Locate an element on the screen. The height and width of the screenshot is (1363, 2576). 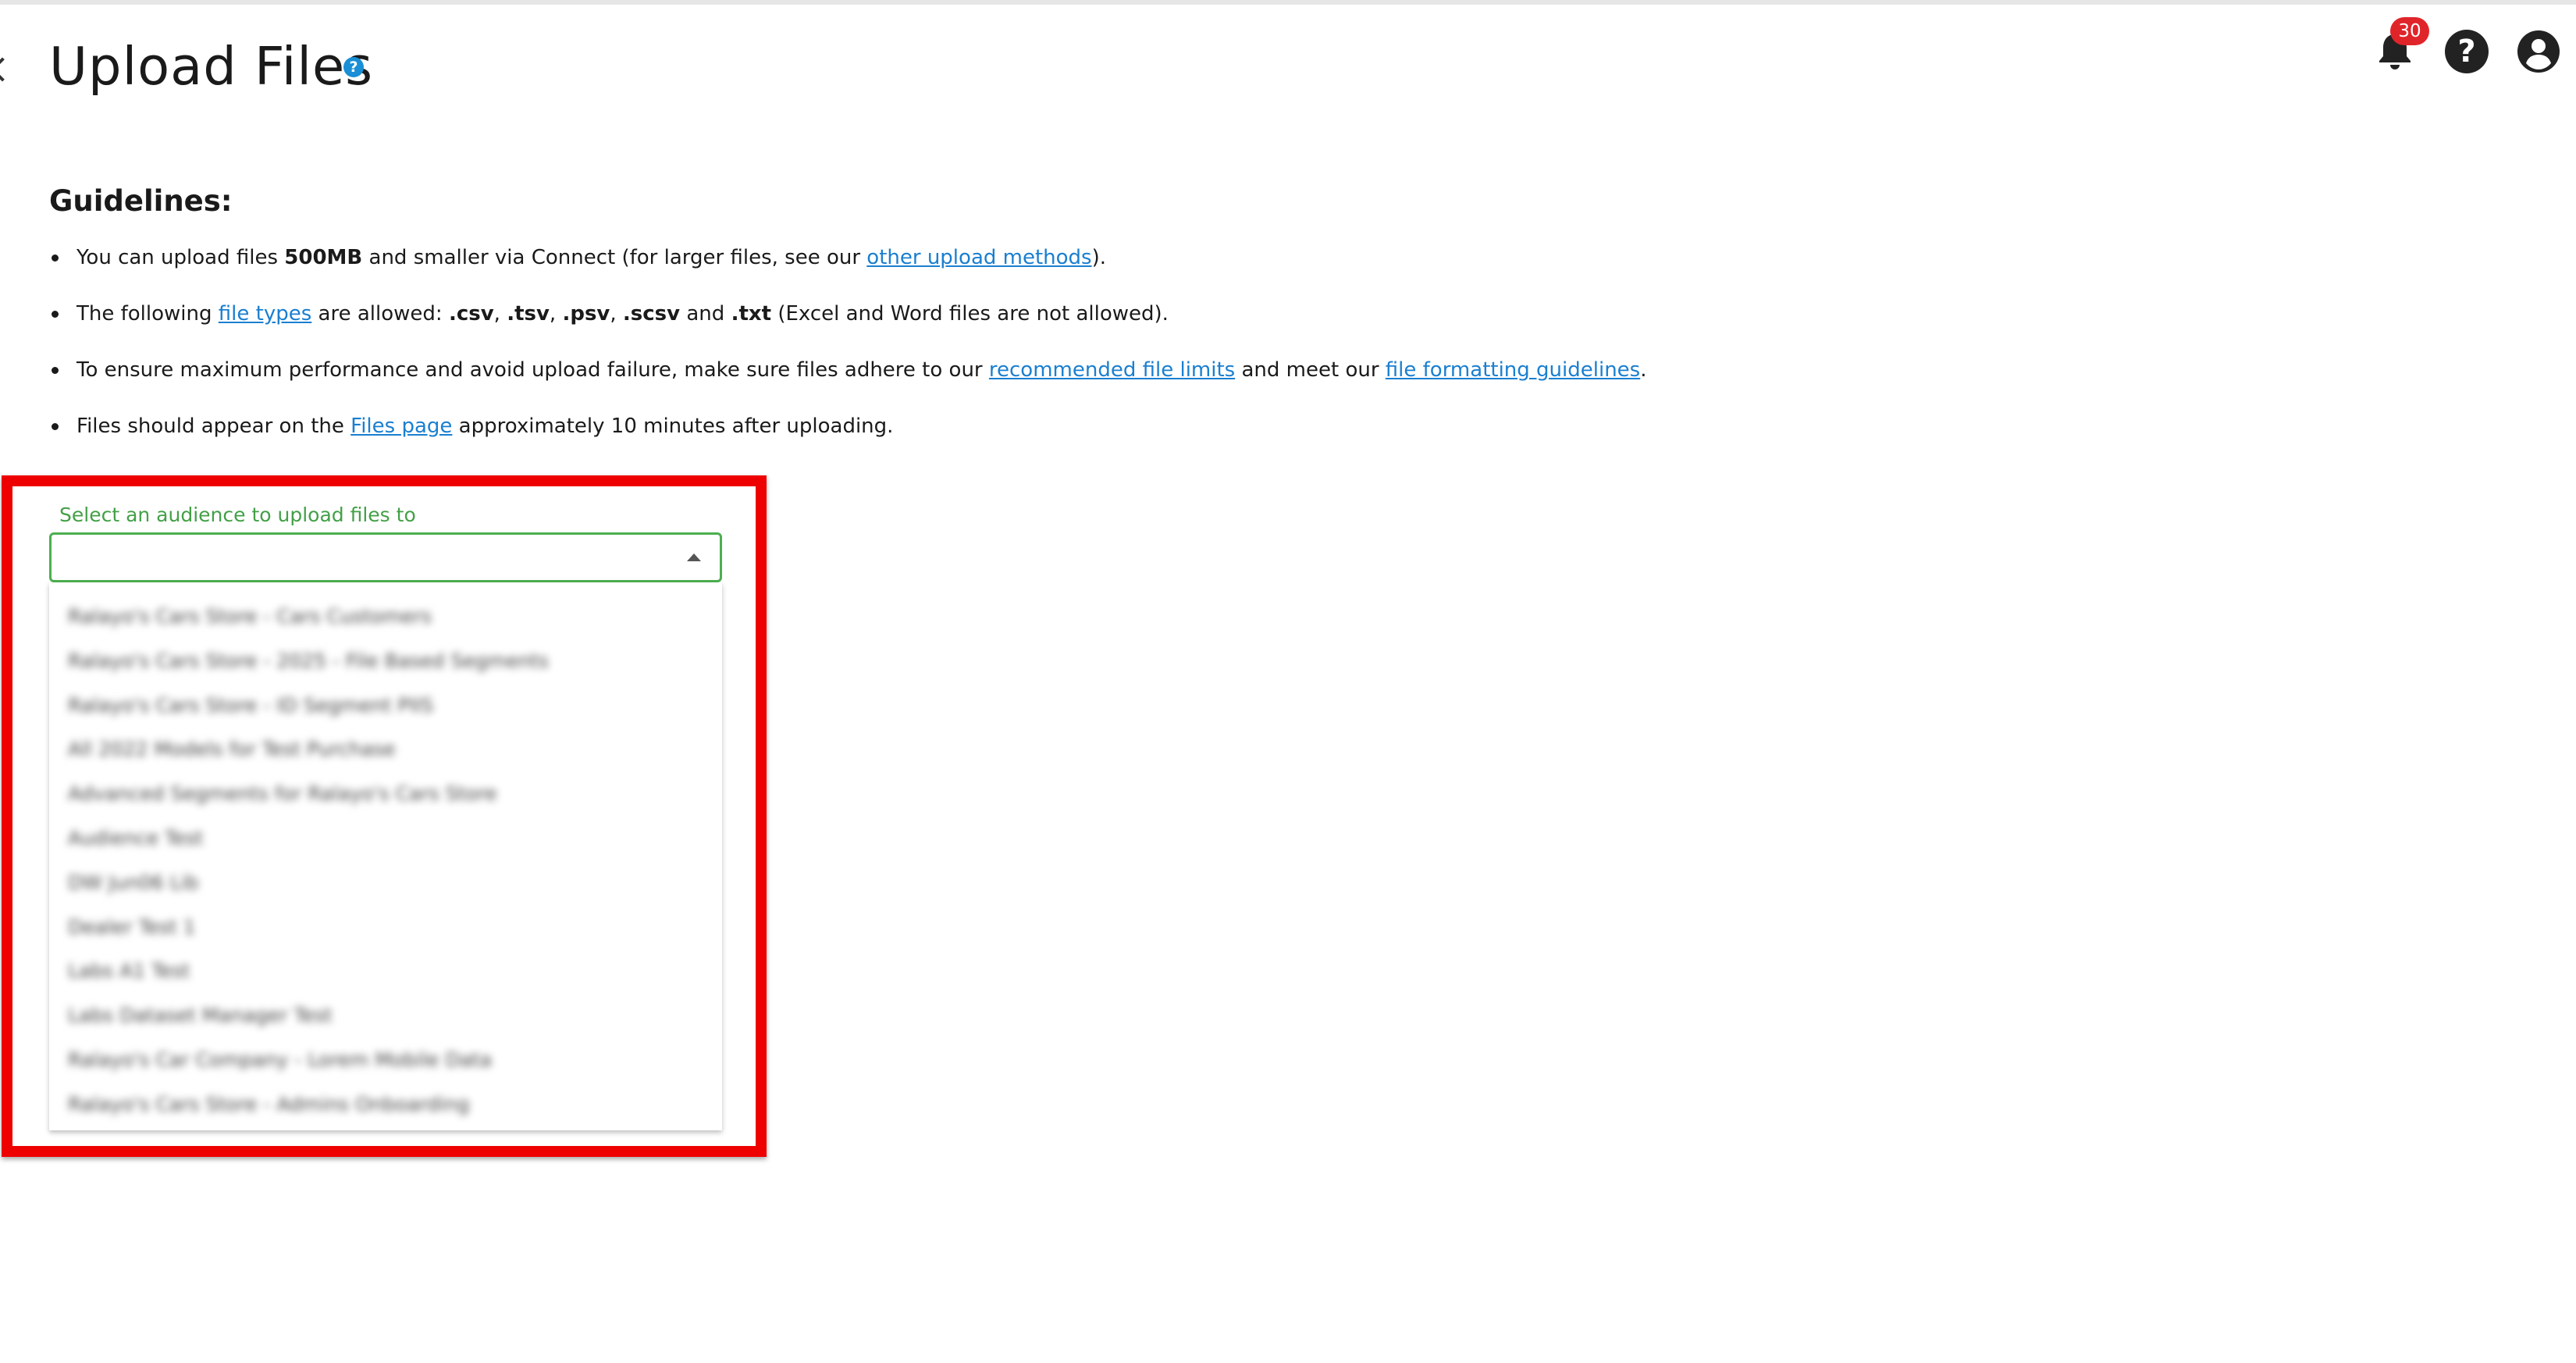
title-help-icon: ? is located at coordinates (353, 67).